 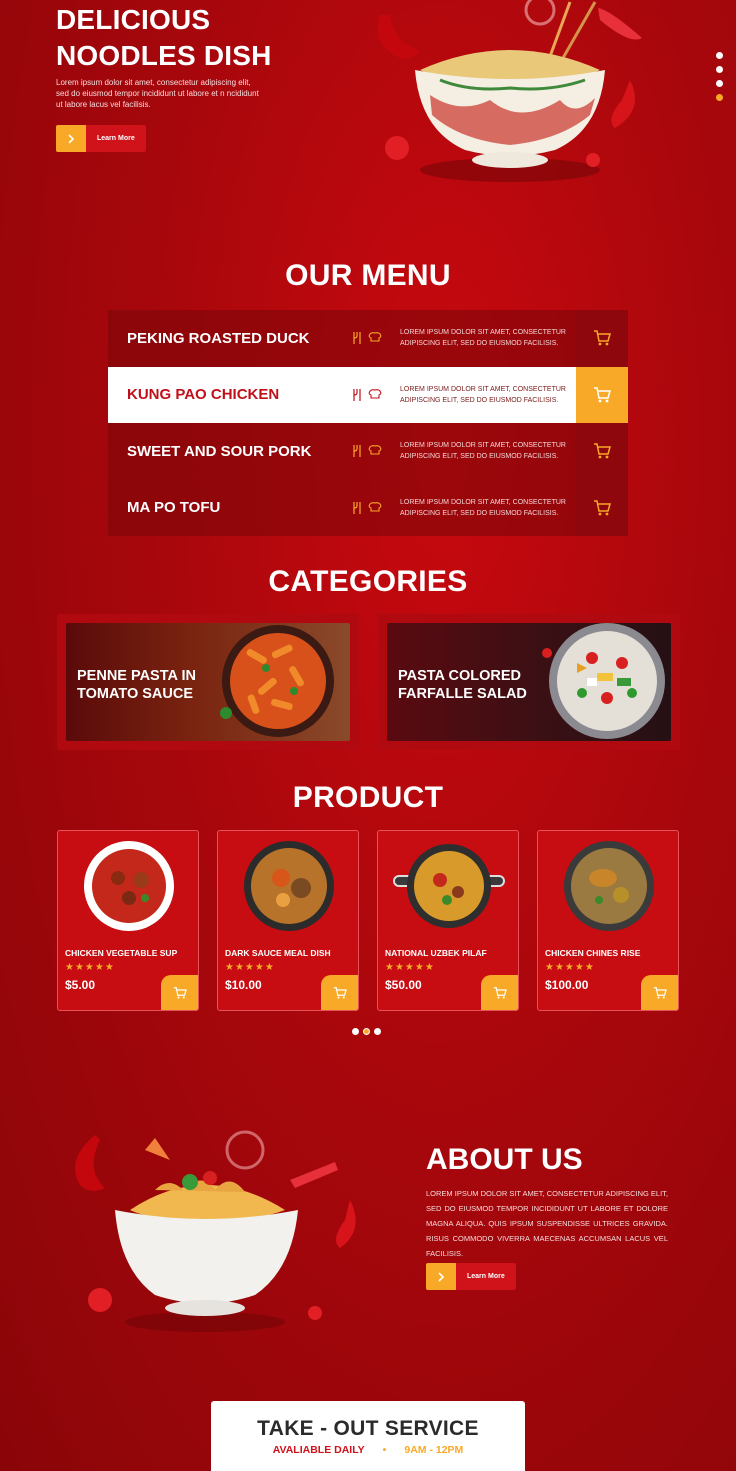 What do you see at coordinates (129, 886) in the screenshot?
I see `chicken-vegetable-soup-image` at bounding box center [129, 886].